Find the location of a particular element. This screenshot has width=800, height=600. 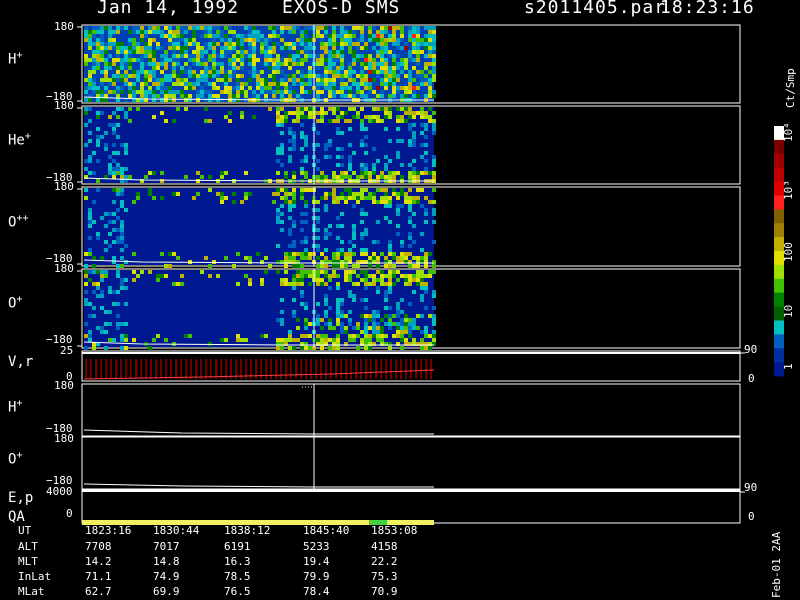

panel-label-o-plusplus: O++ is located at coordinates (18, 222).